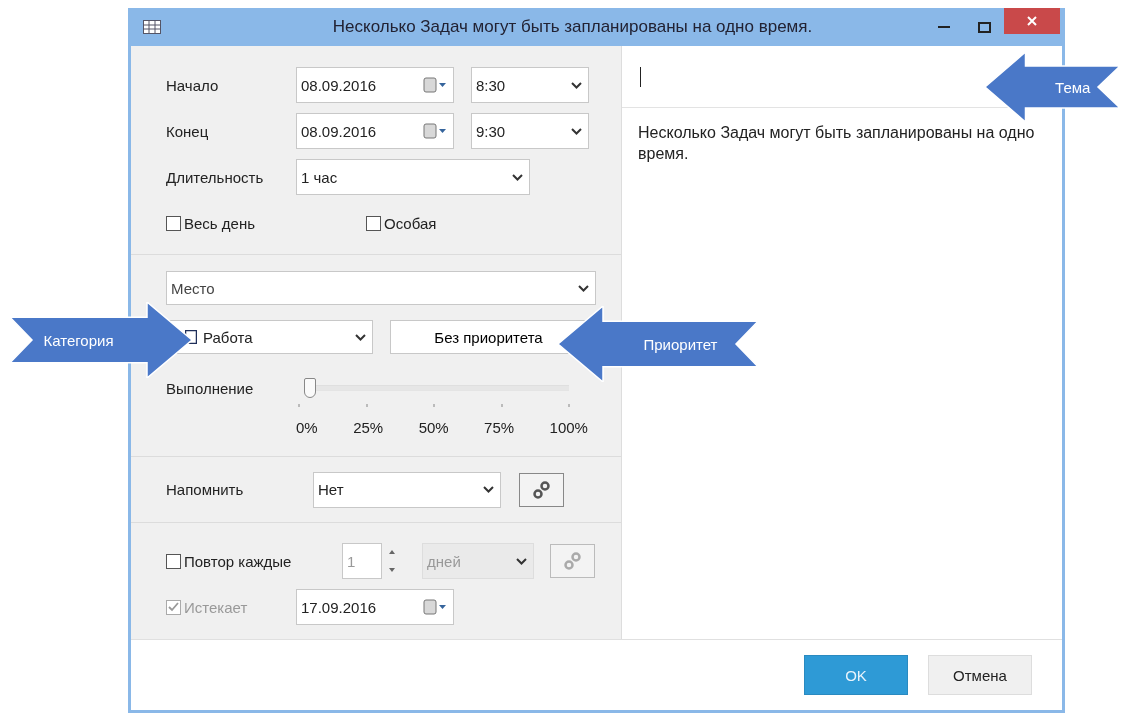 This screenshot has height=713, width=1121. I want to click on duration-dropdown: 1 час, so click(413, 177).